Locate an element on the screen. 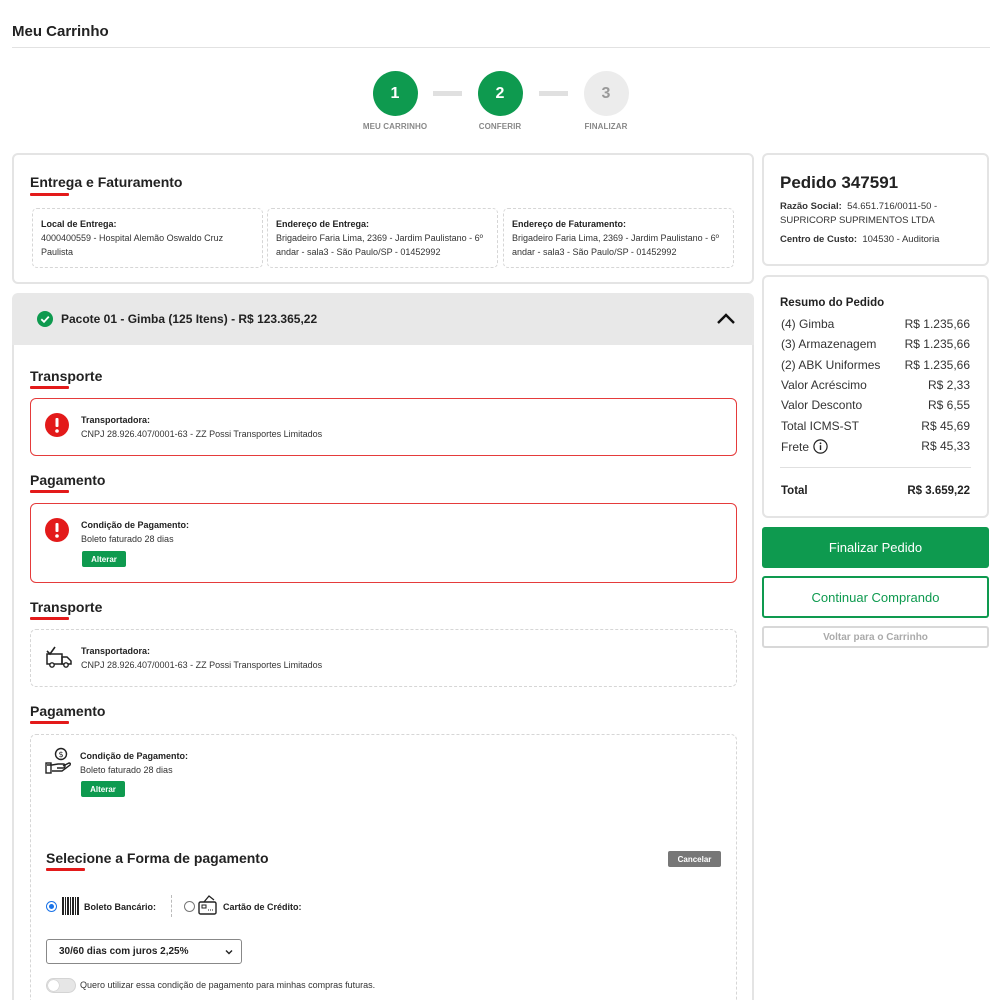 The height and width of the screenshot is (1000, 1000). summary-row: (3) Armazenagem R$ 1.235,66 is located at coordinates (875, 344).